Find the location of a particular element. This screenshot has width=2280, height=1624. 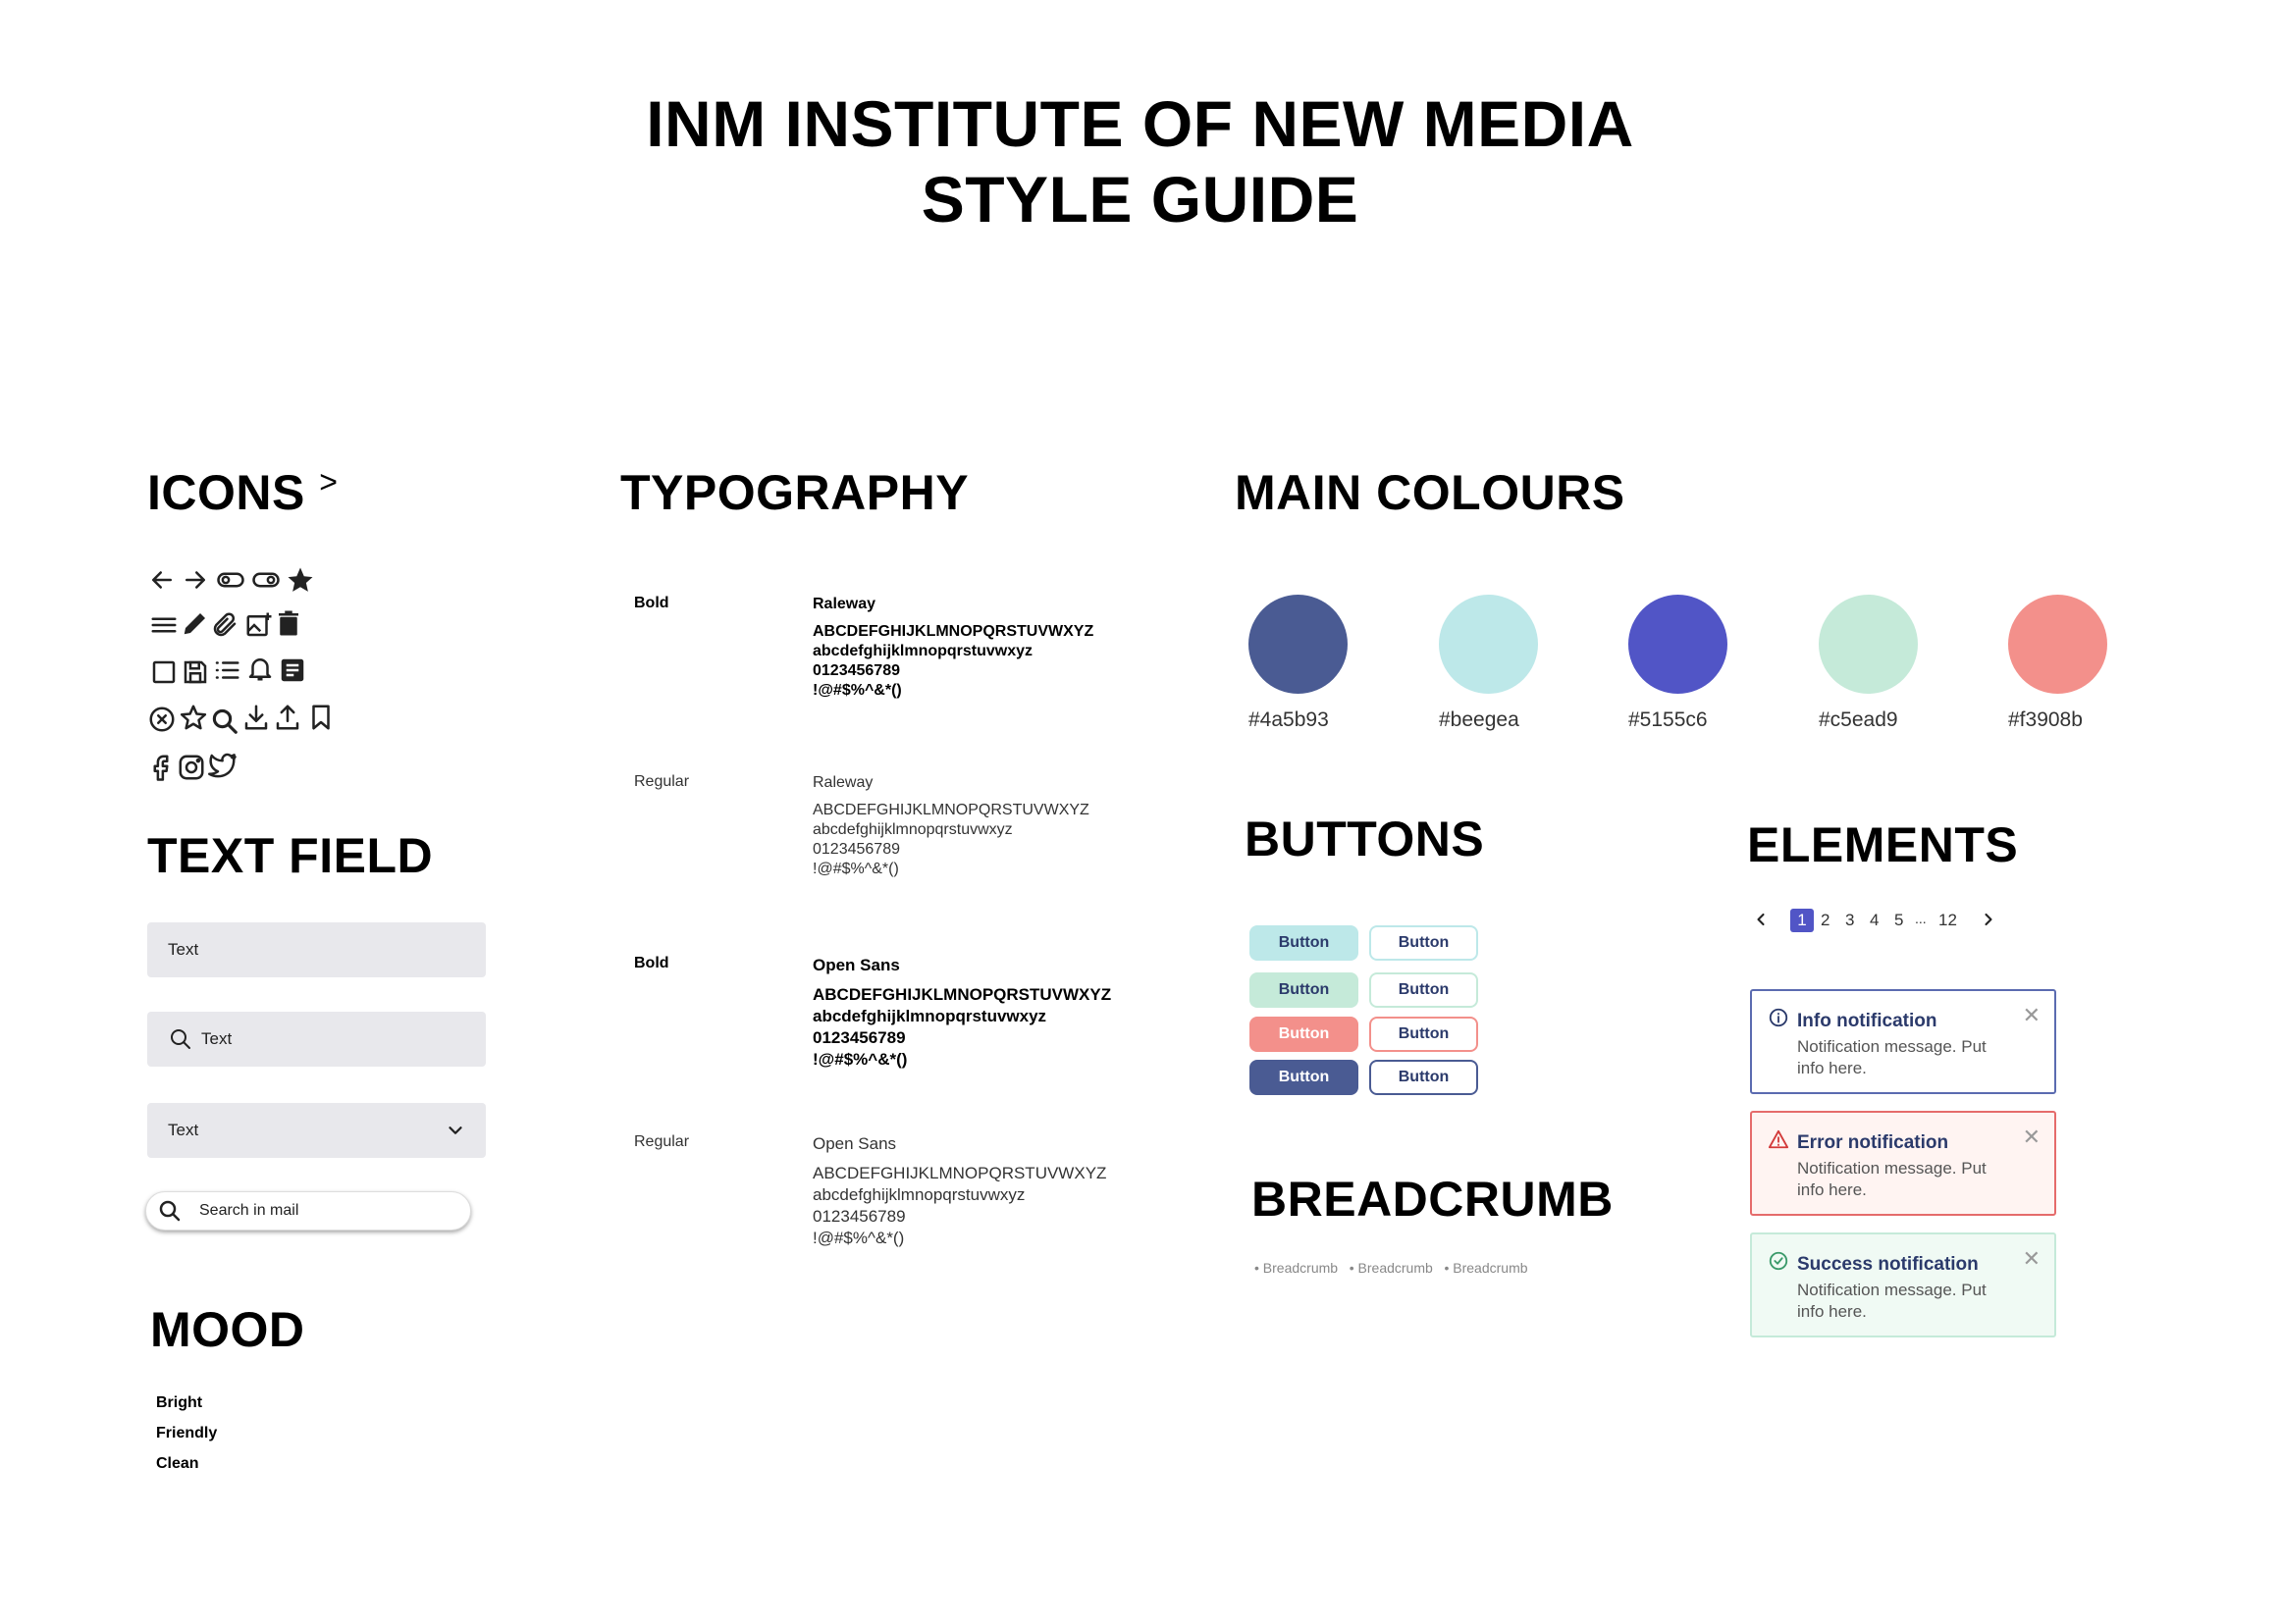

bookmark-icon is located at coordinates (321, 717).